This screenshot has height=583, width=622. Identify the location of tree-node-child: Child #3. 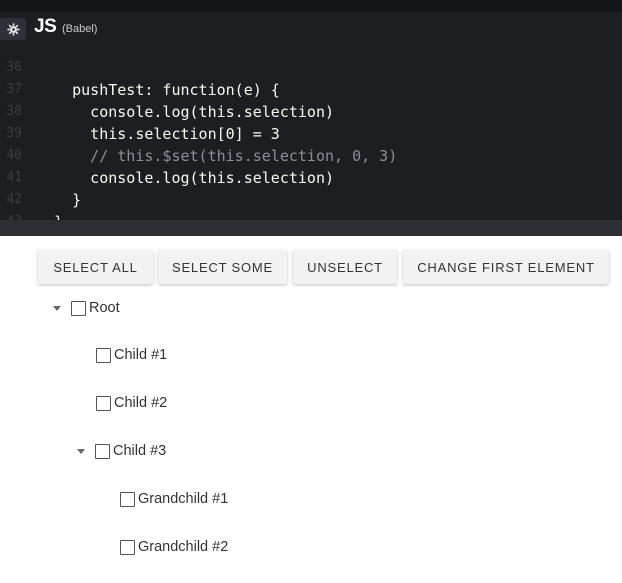
(121, 451).